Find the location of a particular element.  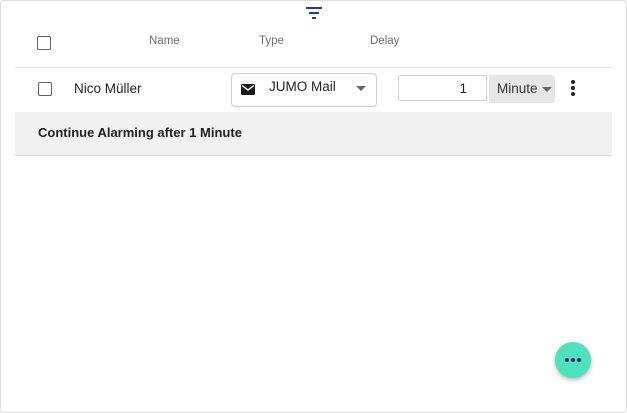

header-divider is located at coordinates (313, 67).